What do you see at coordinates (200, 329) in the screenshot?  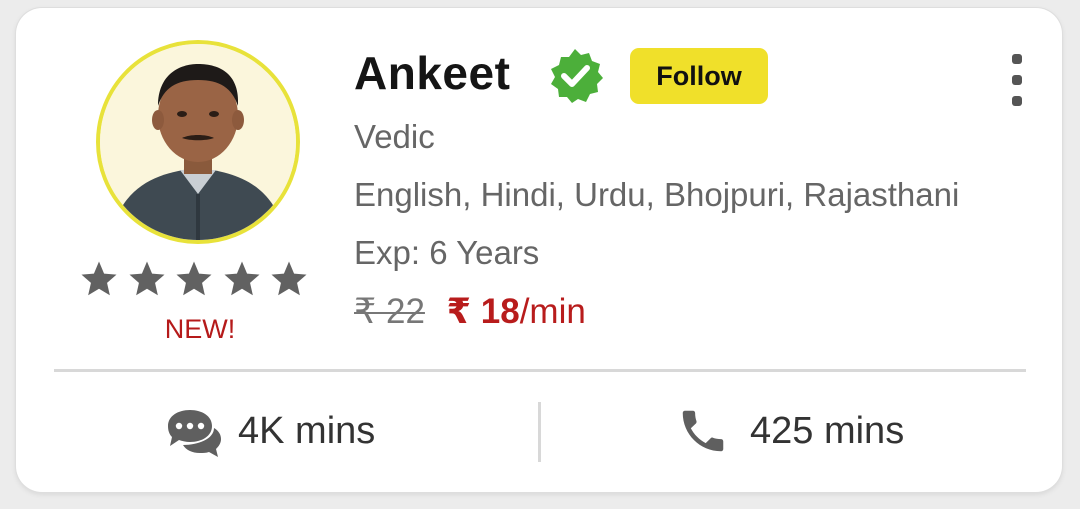 I see `new-badge: NEW!` at bounding box center [200, 329].